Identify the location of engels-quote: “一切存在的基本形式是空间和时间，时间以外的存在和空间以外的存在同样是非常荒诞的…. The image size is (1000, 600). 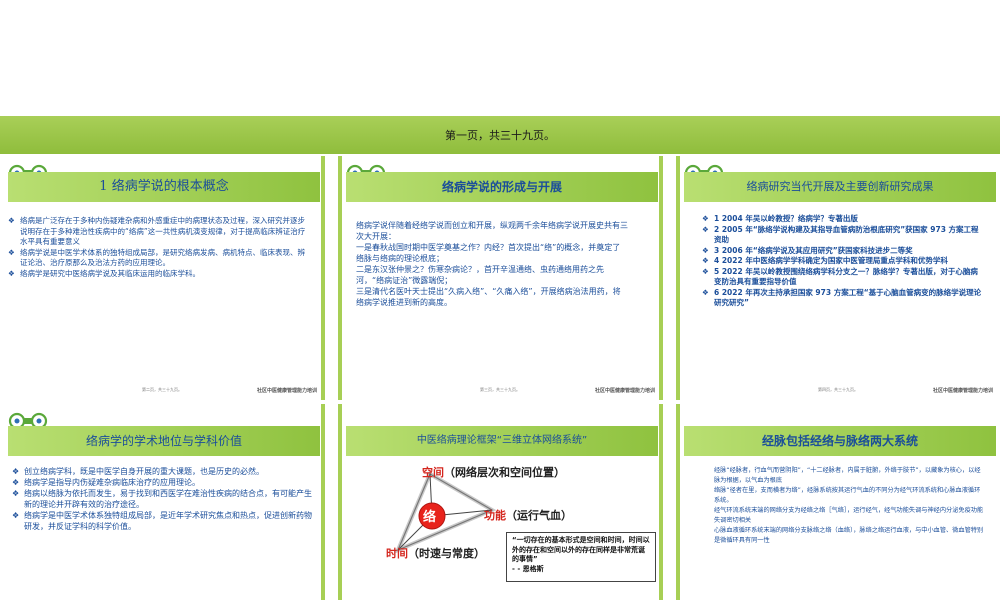
(581, 557).